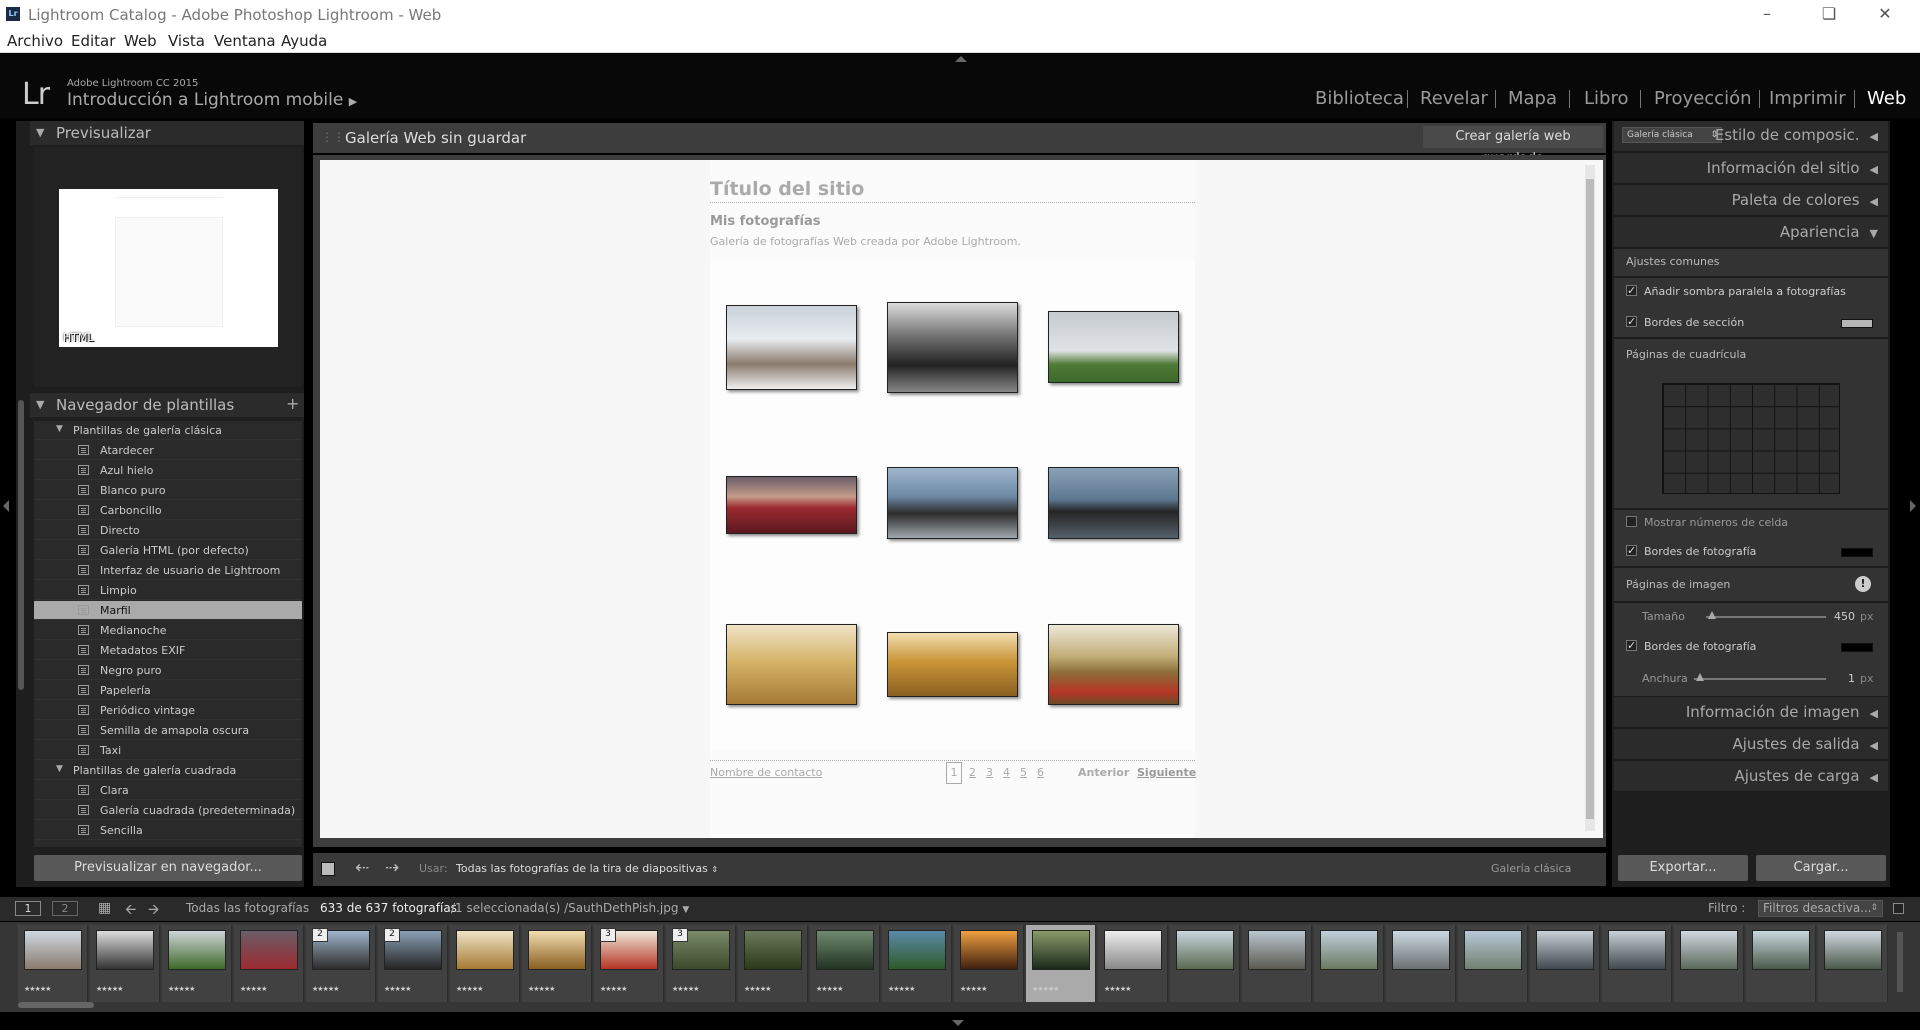 Image resolution: width=1920 pixels, height=1030 pixels. I want to click on contact-link: Nombre de contacto, so click(766, 772).